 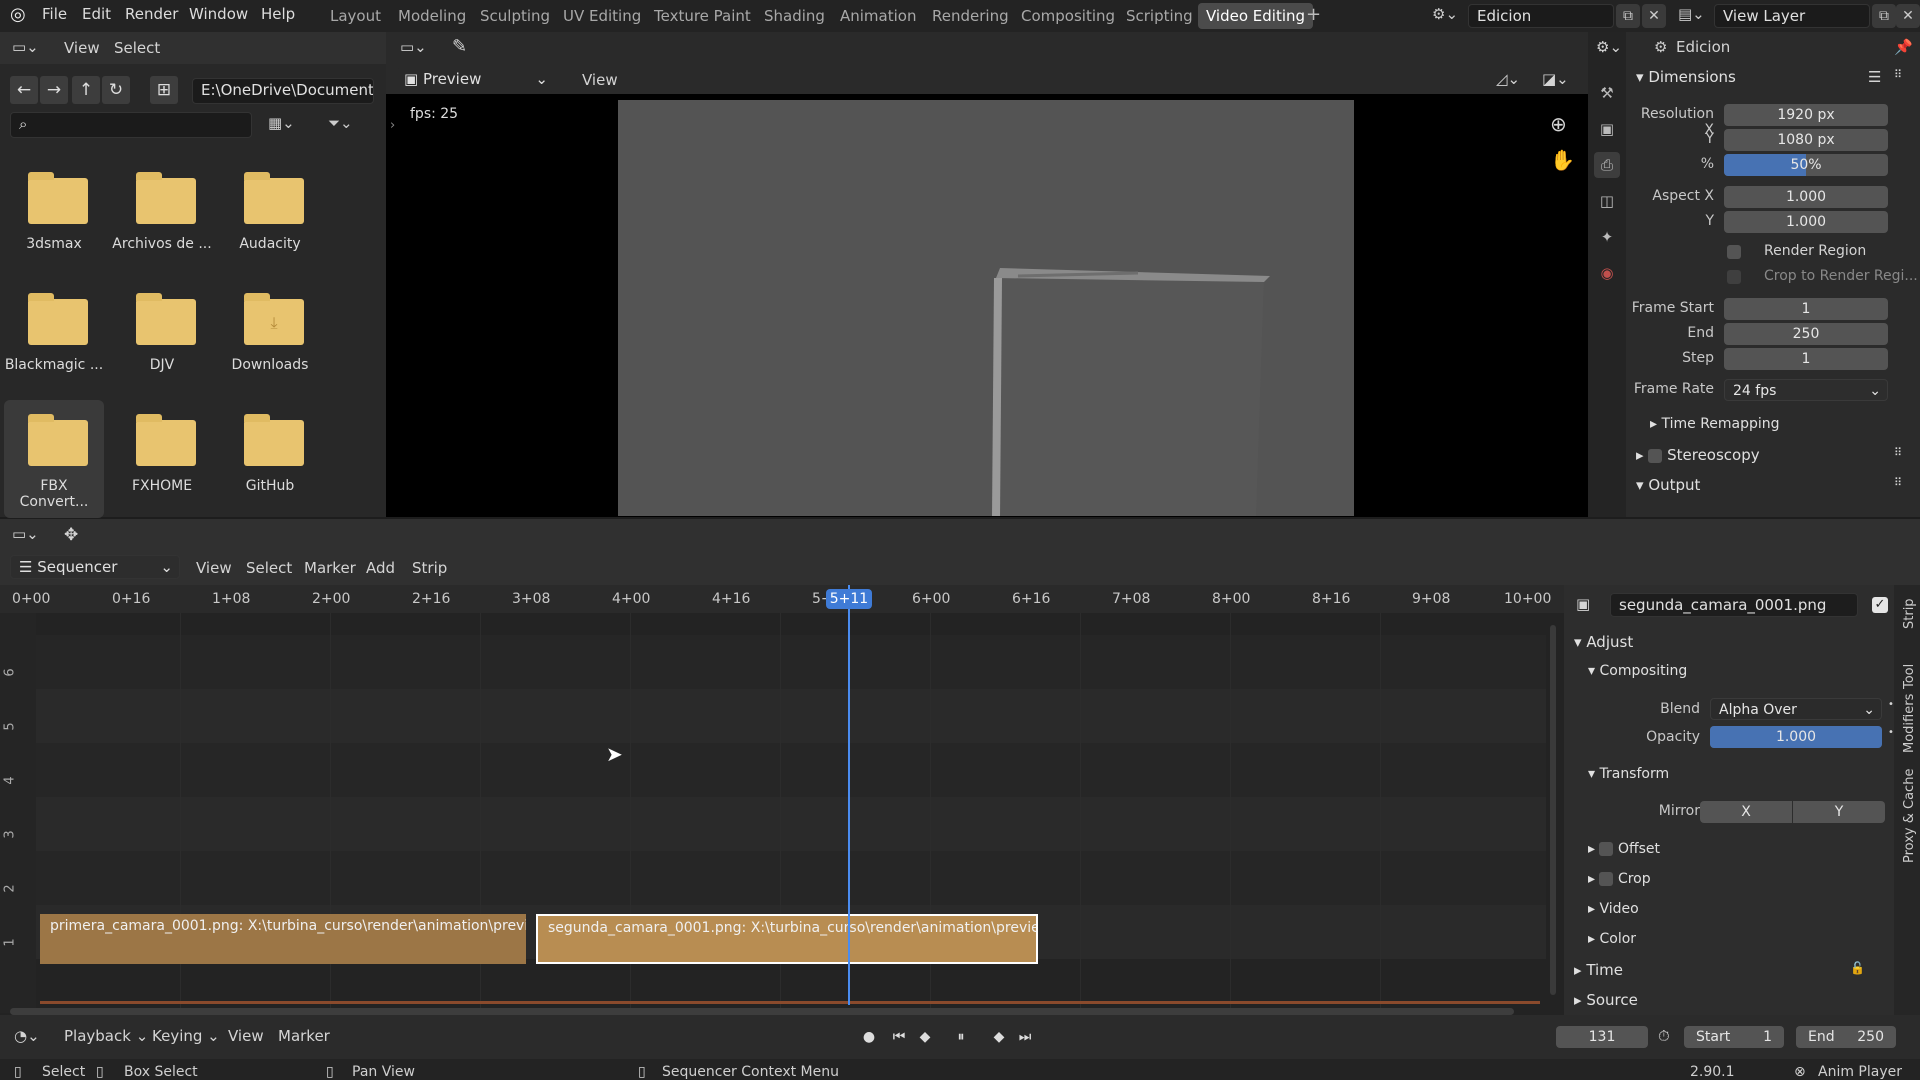 What do you see at coordinates (1654, 16) in the screenshot?
I see `delete-scene-icon: ✕` at bounding box center [1654, 16].